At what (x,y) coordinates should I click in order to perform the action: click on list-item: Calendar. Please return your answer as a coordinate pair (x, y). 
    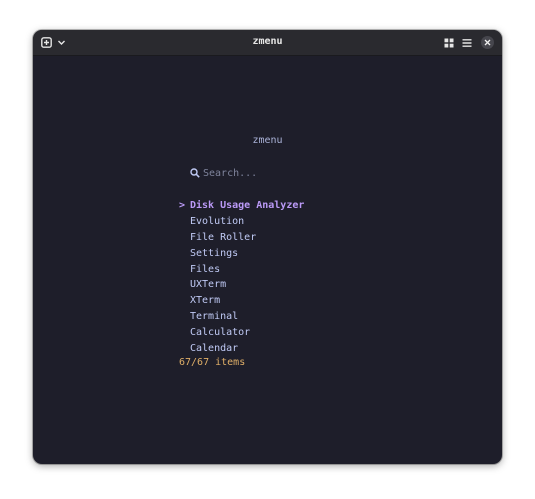
    Looking at the image, I should click on (241, 349).